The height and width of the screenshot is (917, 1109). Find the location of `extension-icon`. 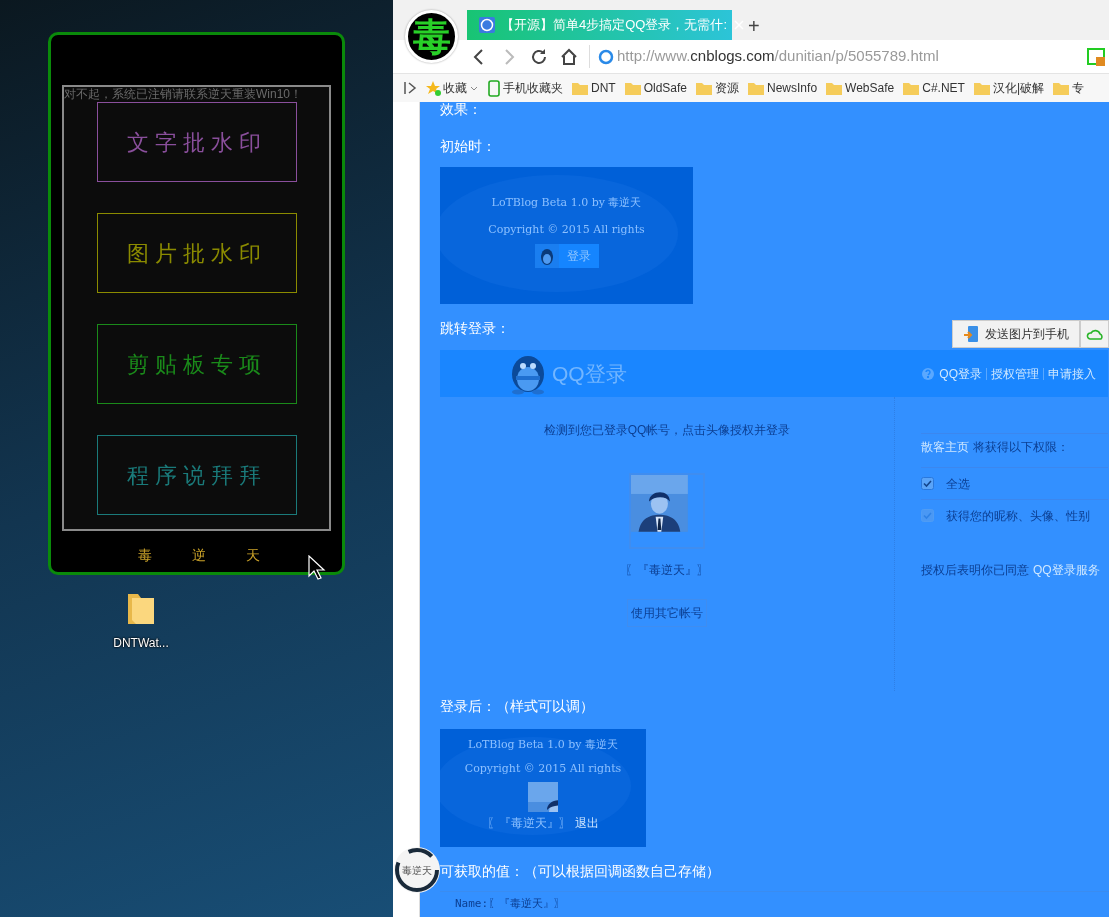

extension-icon is located at coordinates (1096, 56).